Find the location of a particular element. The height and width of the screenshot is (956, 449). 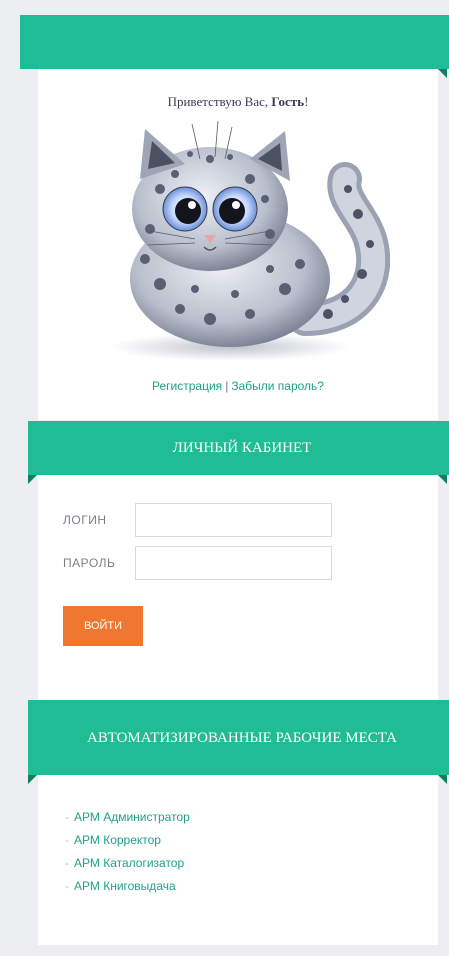

forgot-password-link: Забыли пароль? is located at coordinates (277, 386).